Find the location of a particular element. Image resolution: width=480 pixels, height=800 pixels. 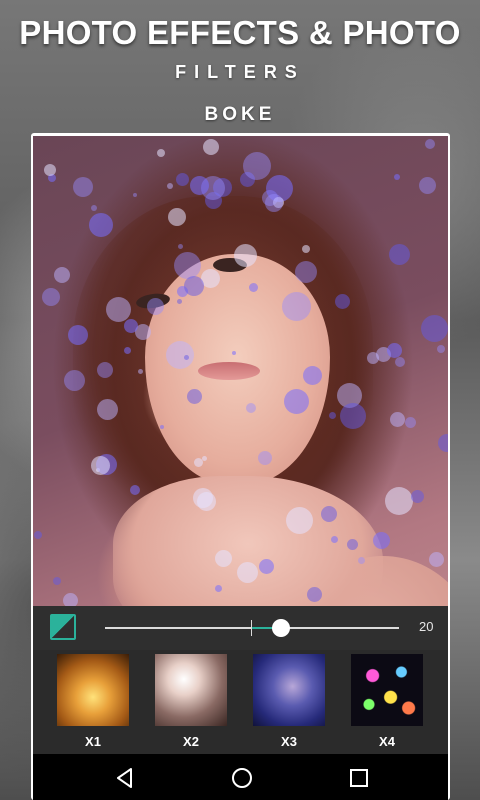

effect-thumb-x4 is located at coordinates (387, 690).